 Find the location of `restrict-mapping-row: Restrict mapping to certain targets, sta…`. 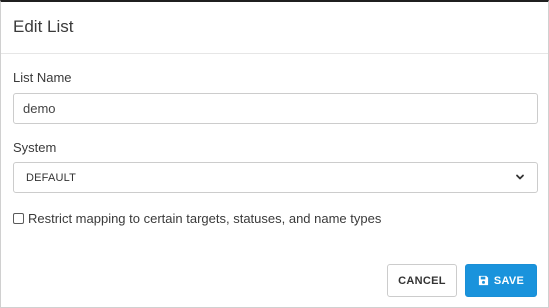

restrict-mapping-row: Restrict mapping to certain targets, sta… is located at coordinates (274, 218).